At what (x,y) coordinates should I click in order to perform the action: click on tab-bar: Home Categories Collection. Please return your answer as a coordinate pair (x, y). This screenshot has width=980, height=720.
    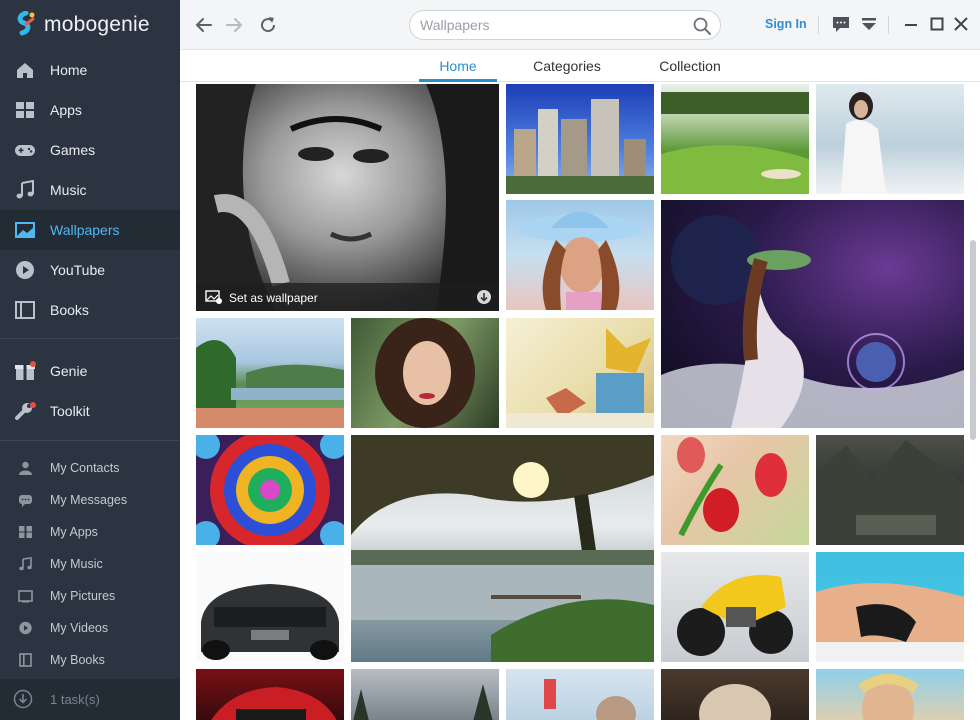
    Looking at the image, I should click on (580, 66).